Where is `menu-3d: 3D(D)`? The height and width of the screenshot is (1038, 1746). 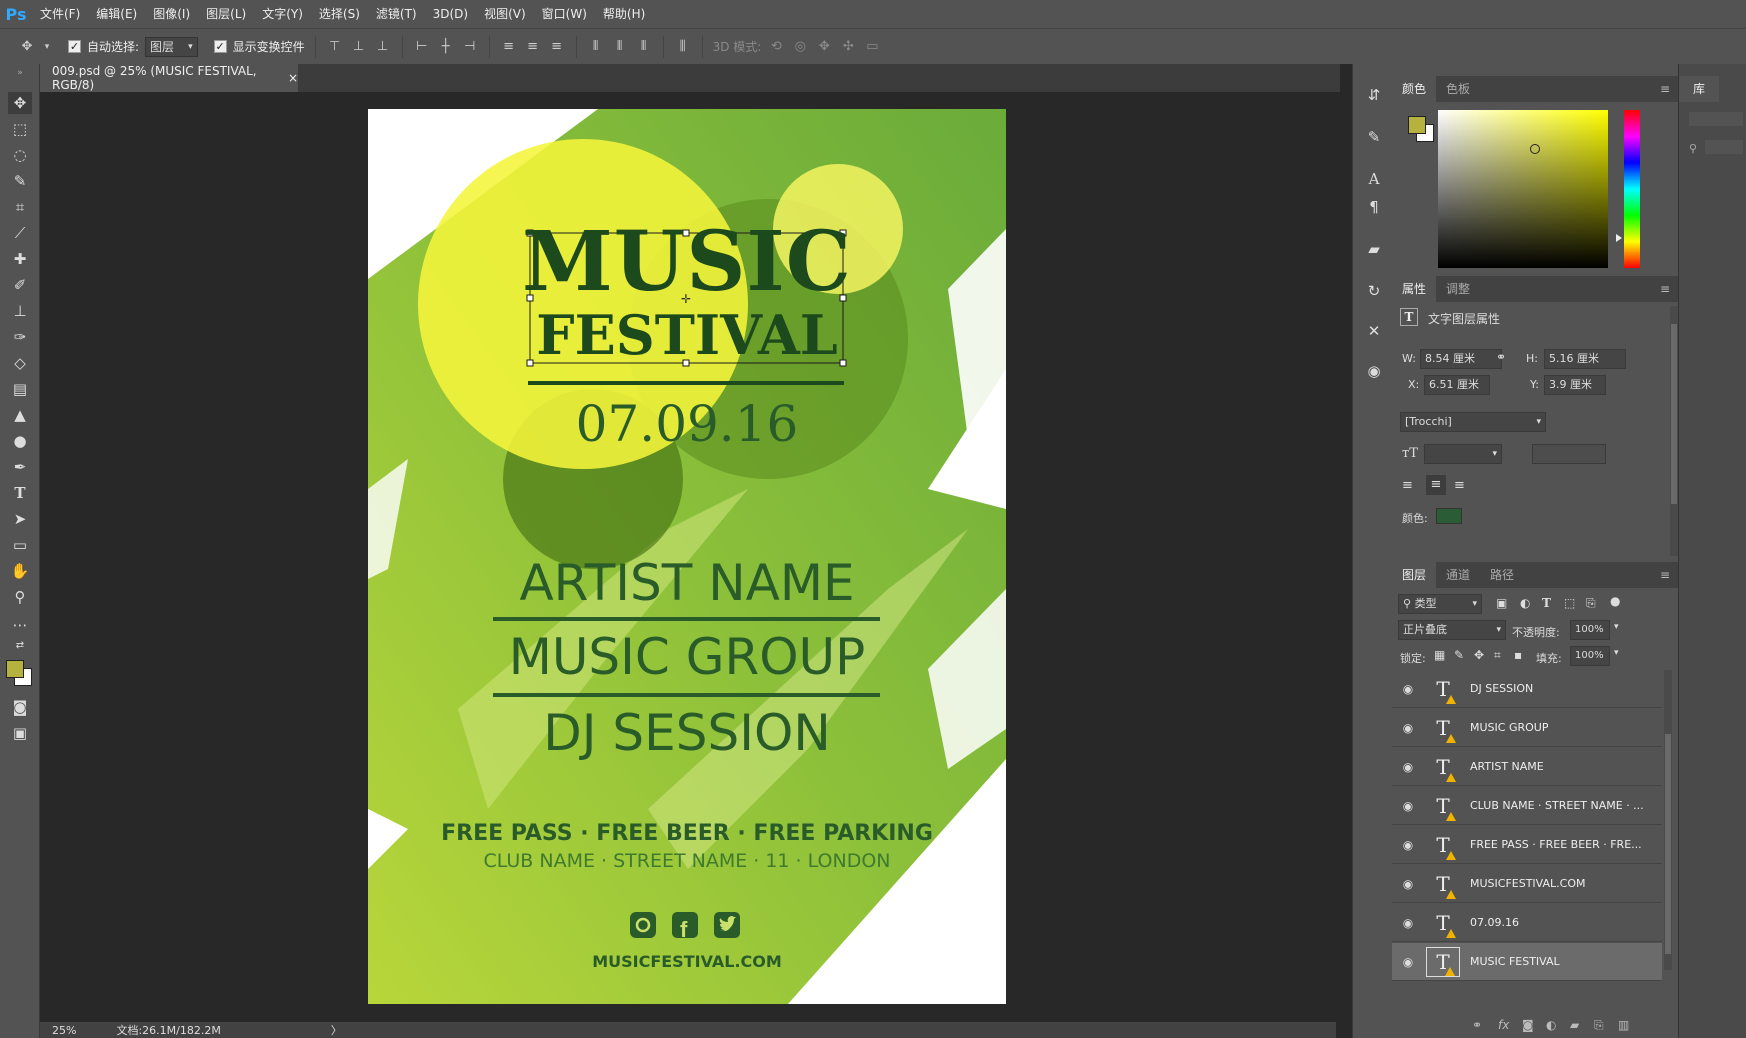
menu-3d: 3D(D) is located at coordinates (450, 14).